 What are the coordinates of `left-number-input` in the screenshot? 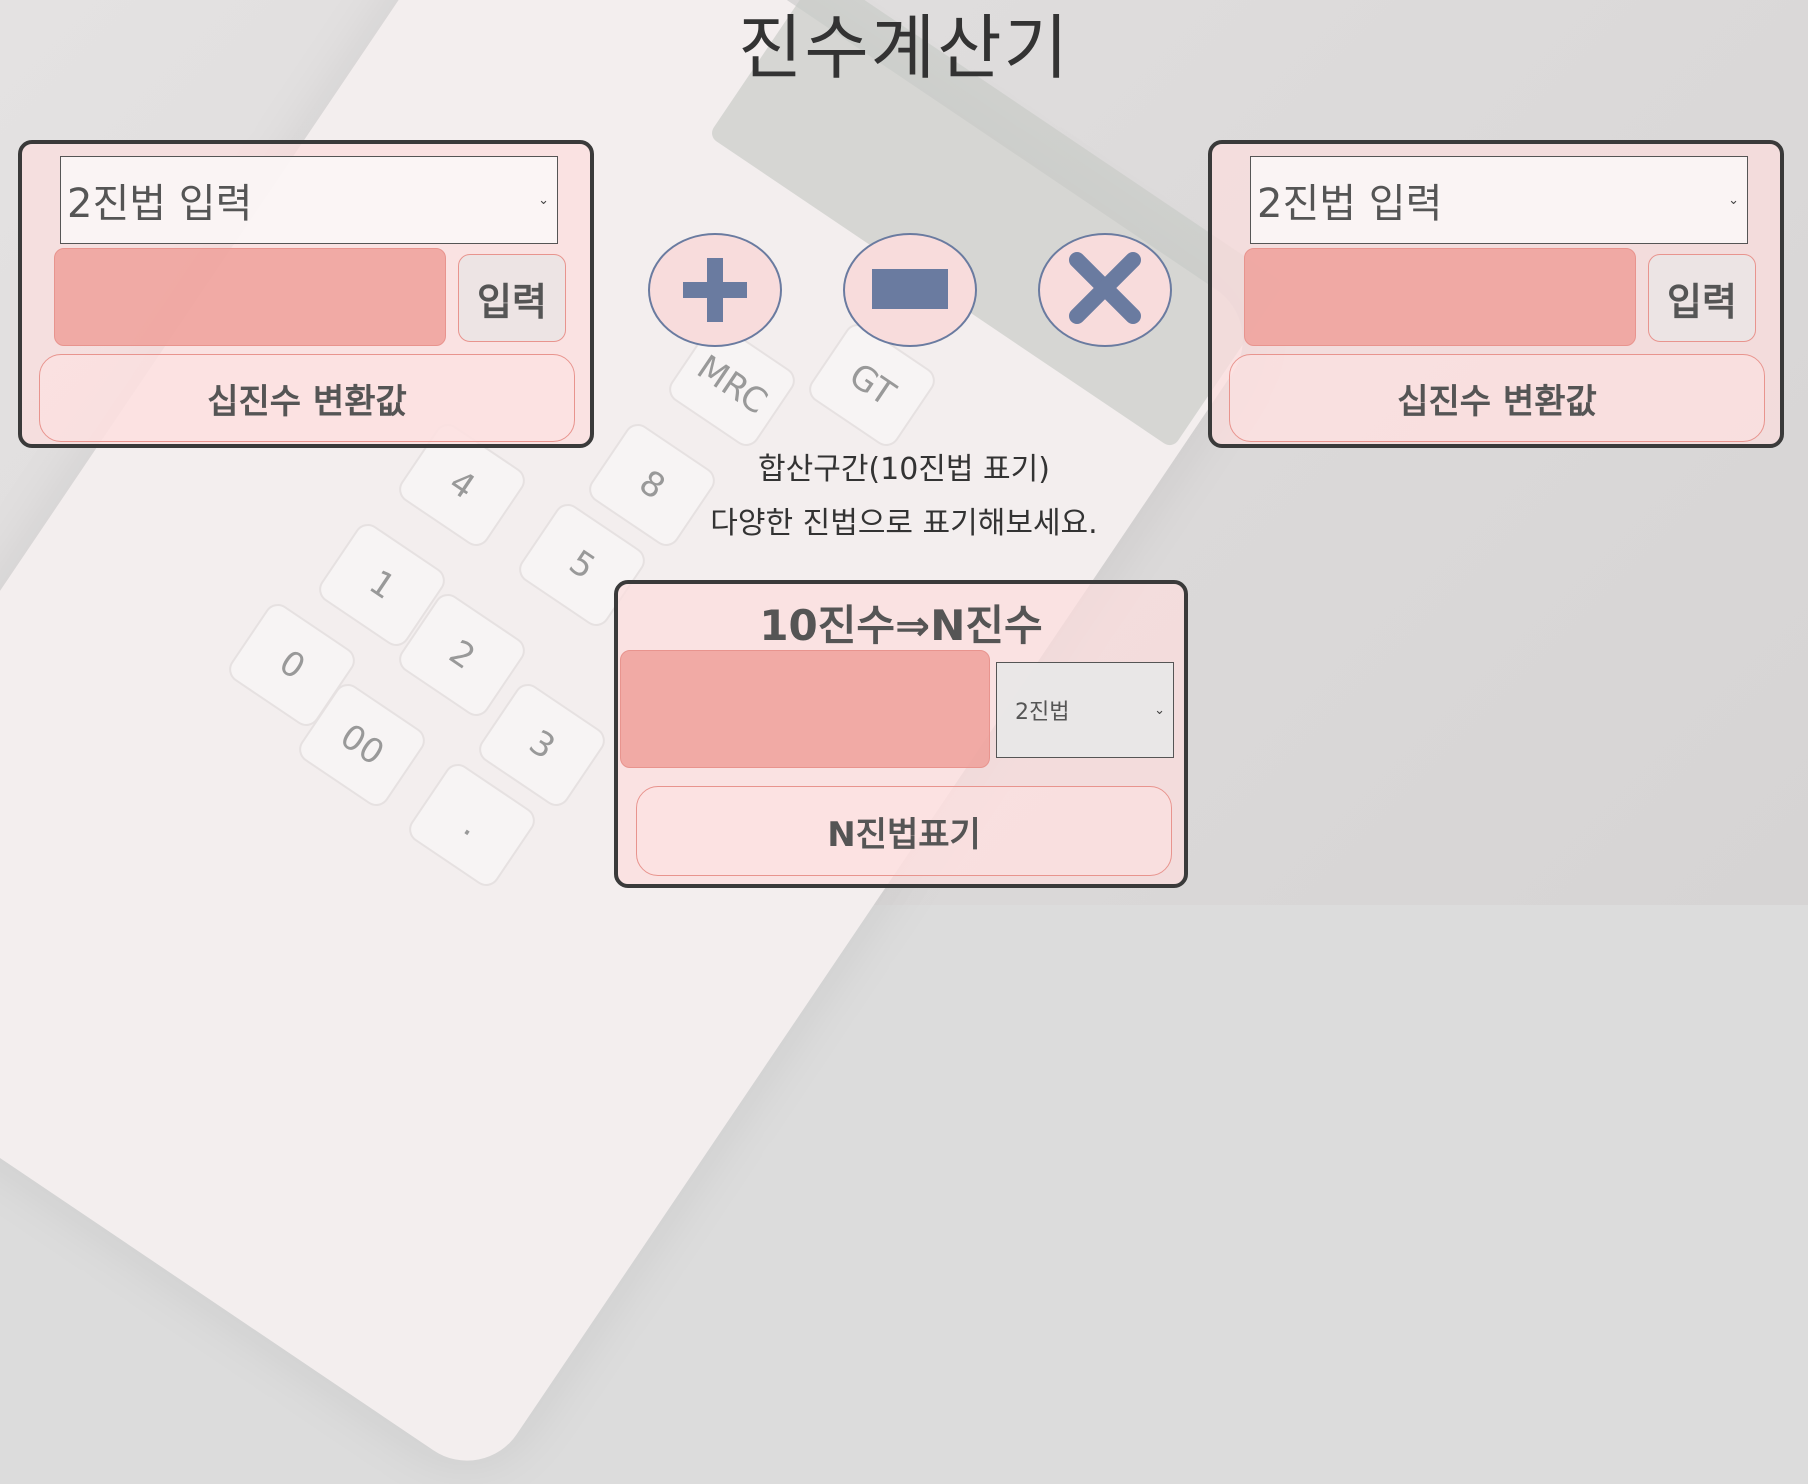 It's located at (250, 297).